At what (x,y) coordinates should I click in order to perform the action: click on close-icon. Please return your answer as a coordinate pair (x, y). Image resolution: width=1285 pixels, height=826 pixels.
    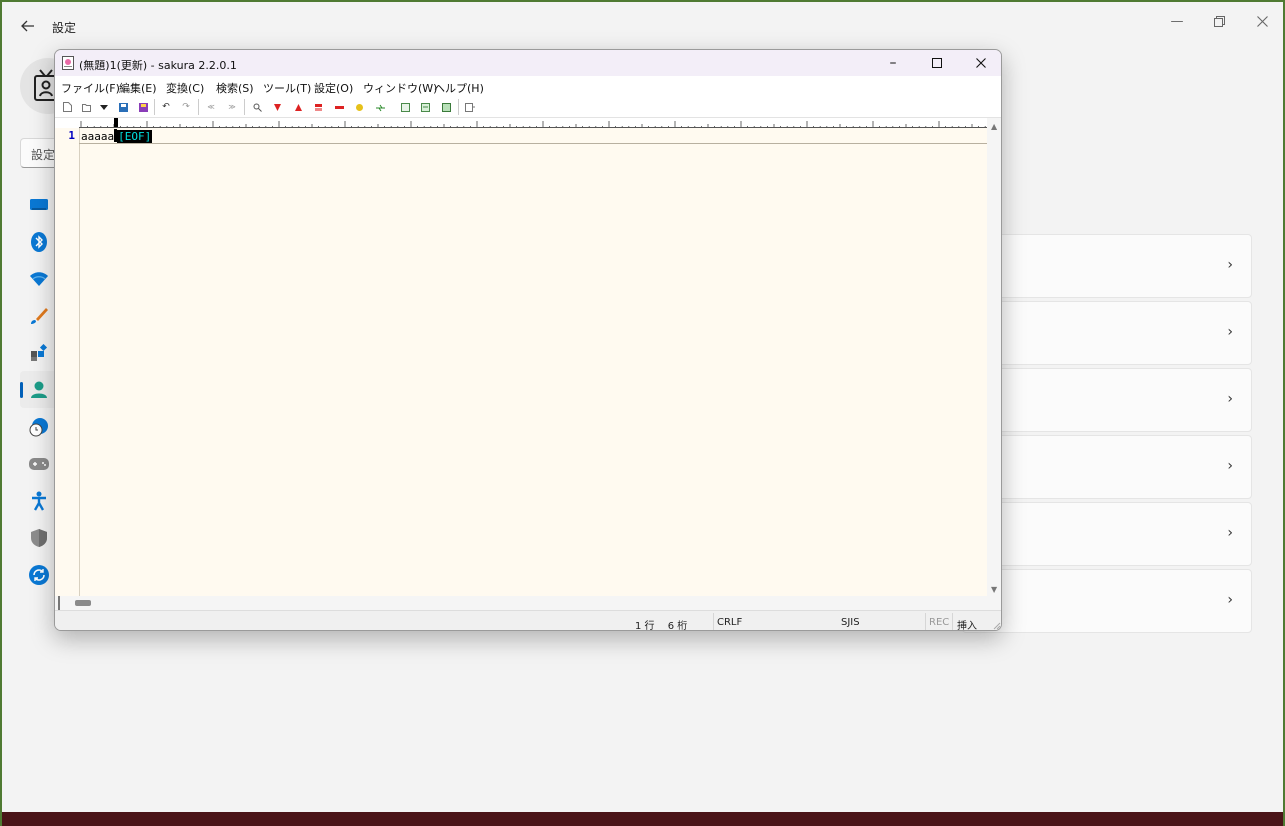
    Looking at the image, I should click on (1262, 21).